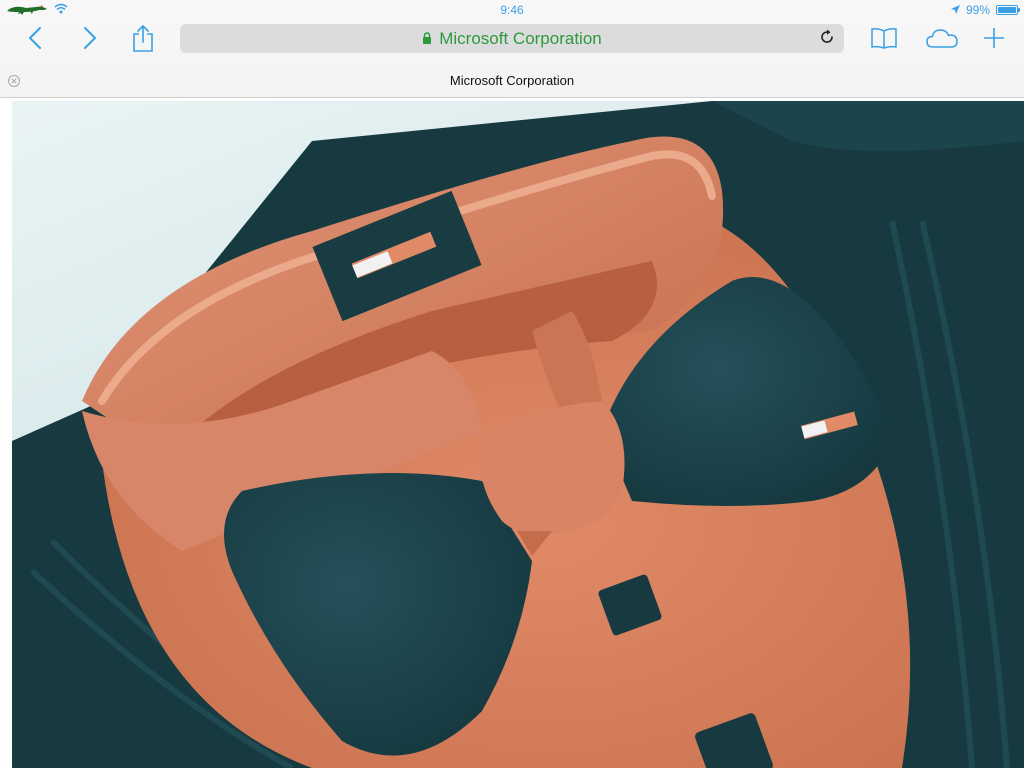 The image size is (1024, 768). I want to click on cloud-tabs-button, so click(942, 40).